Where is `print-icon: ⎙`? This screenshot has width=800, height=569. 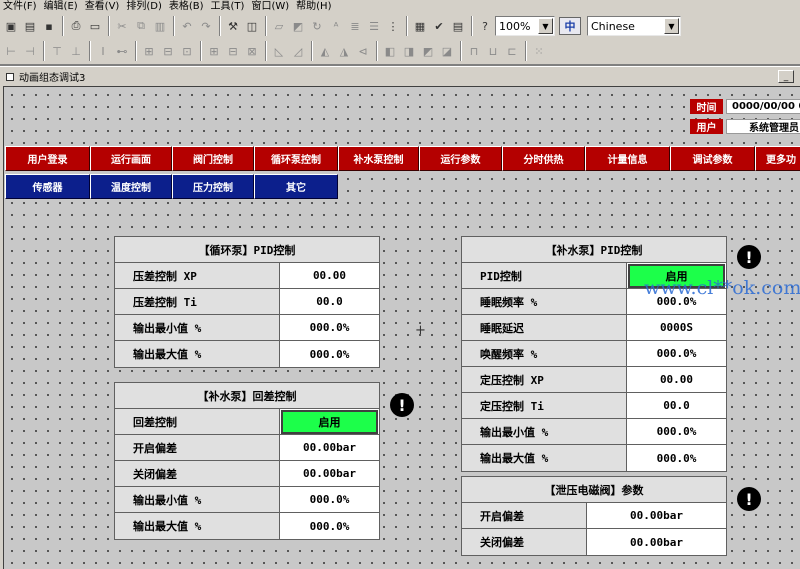
print-icon: ⎙ is located at coordinates (76, 26).